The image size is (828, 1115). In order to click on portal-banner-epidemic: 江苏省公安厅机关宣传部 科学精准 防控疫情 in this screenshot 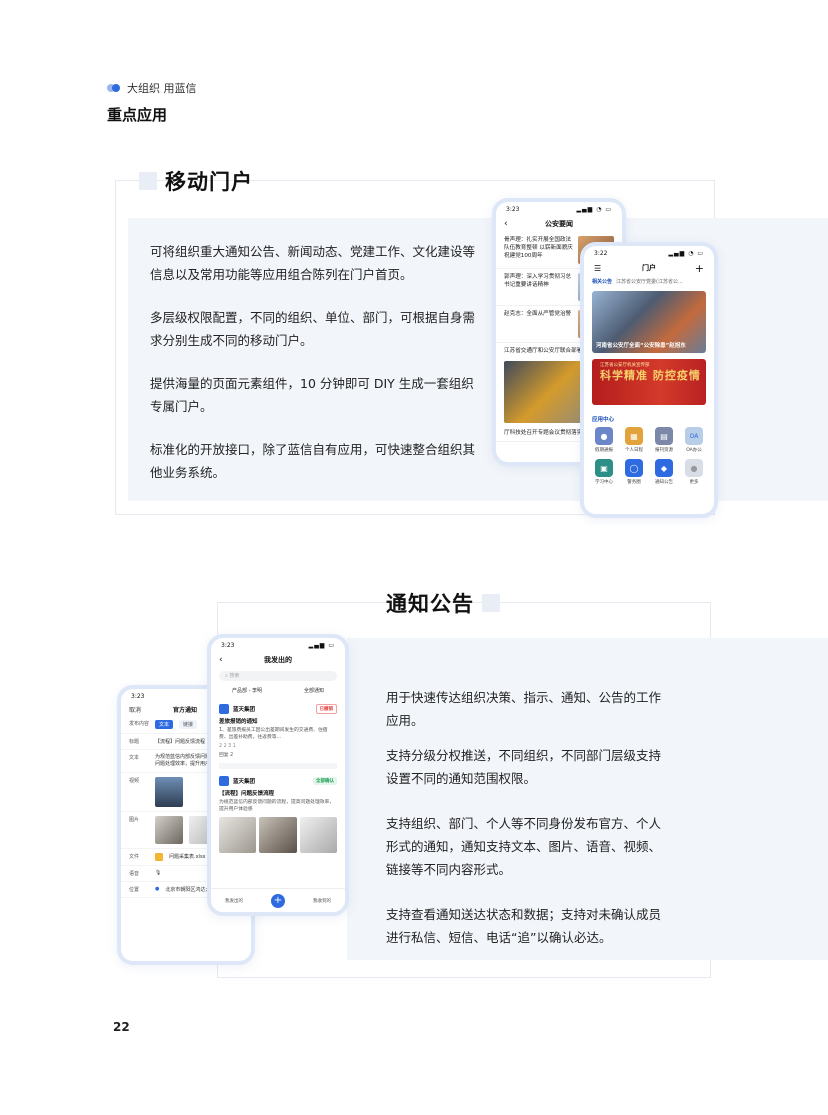, I will do `click(649, 382)`.